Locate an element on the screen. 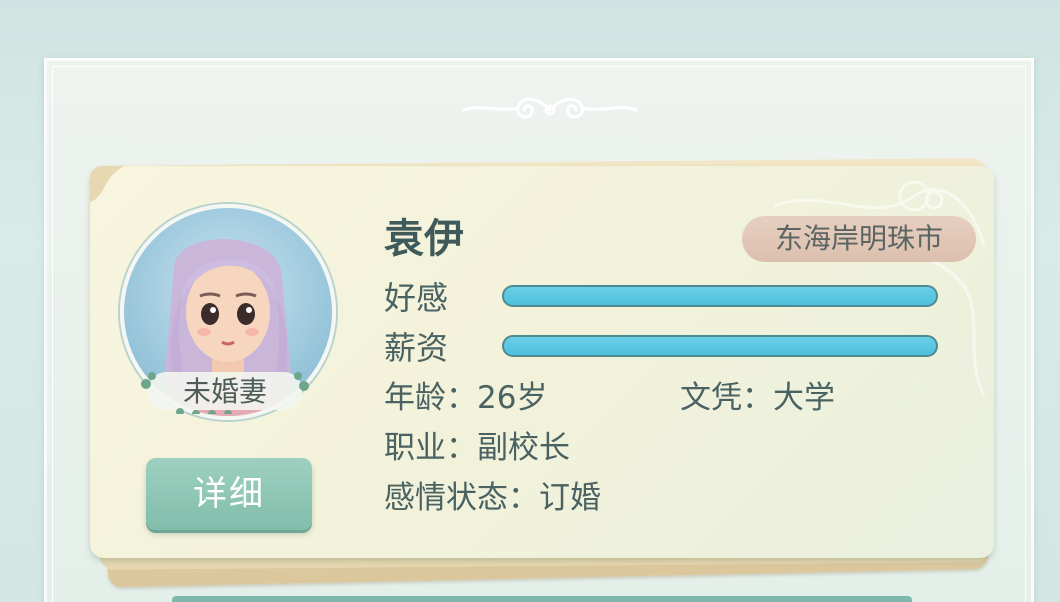  next-card-edge is located at coordinates (542, 599).